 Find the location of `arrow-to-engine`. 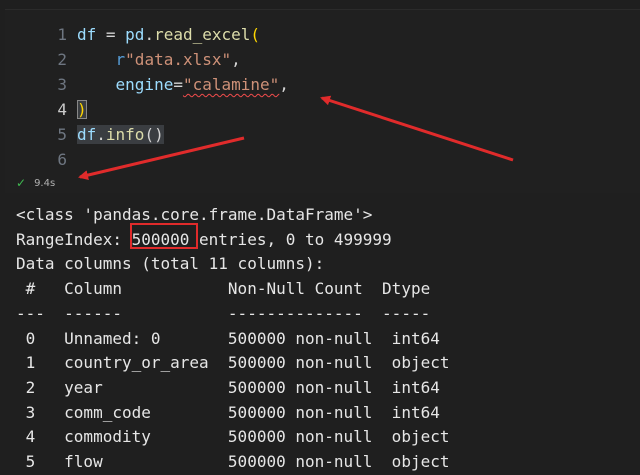

arrow-to-engine is located at coordinates (417, 128).